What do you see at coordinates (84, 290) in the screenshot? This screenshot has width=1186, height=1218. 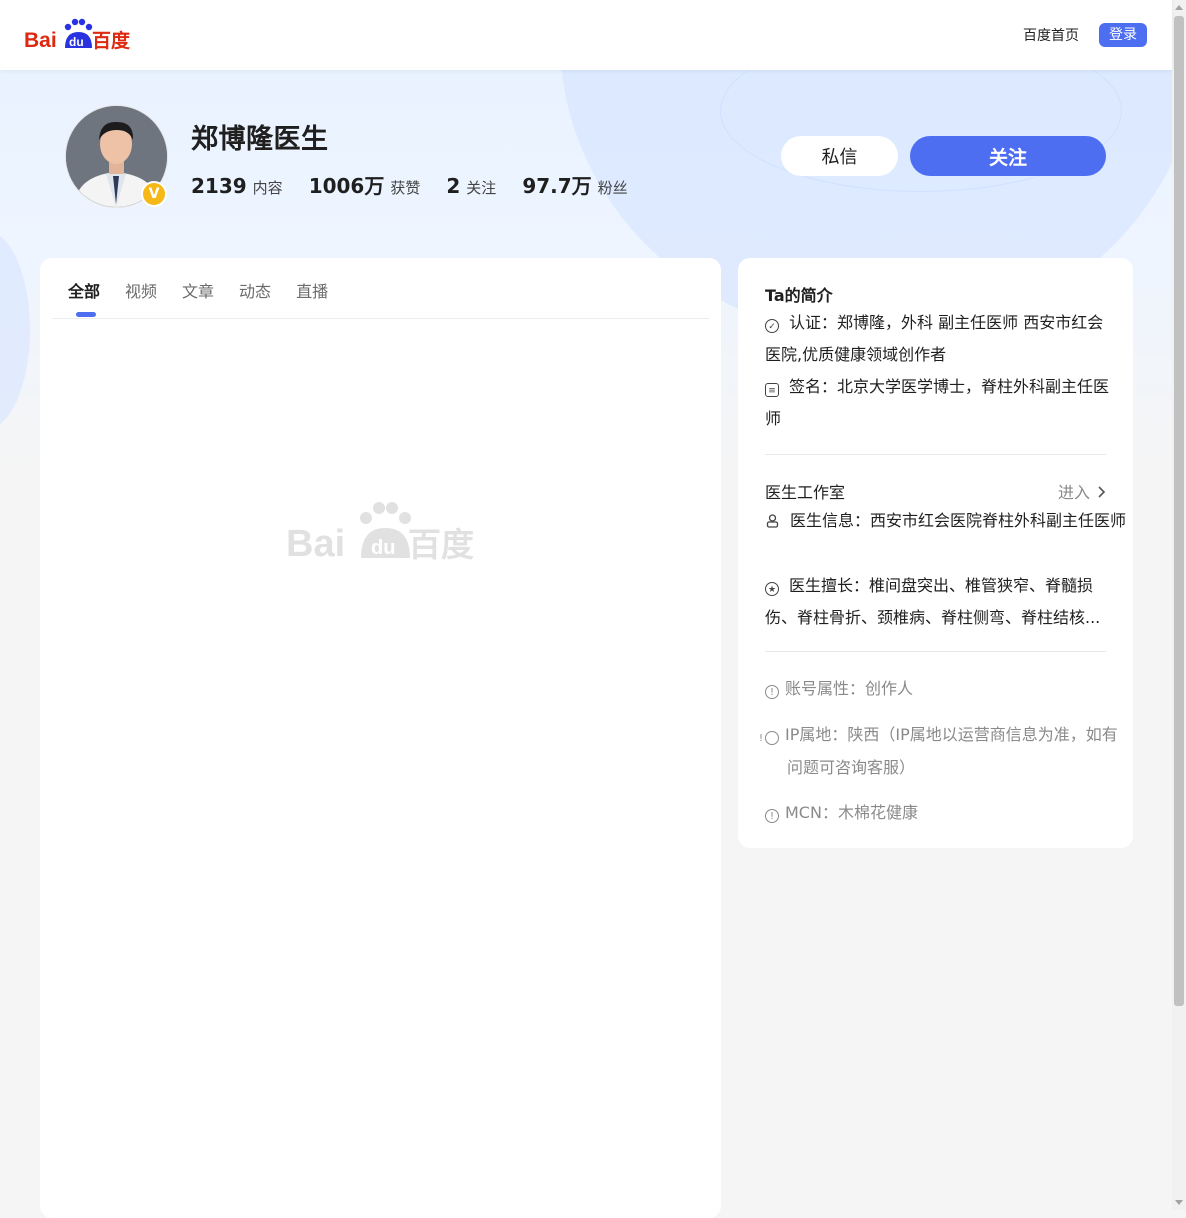 I see `tab-all: 全部` at bounding box center [84, 290].